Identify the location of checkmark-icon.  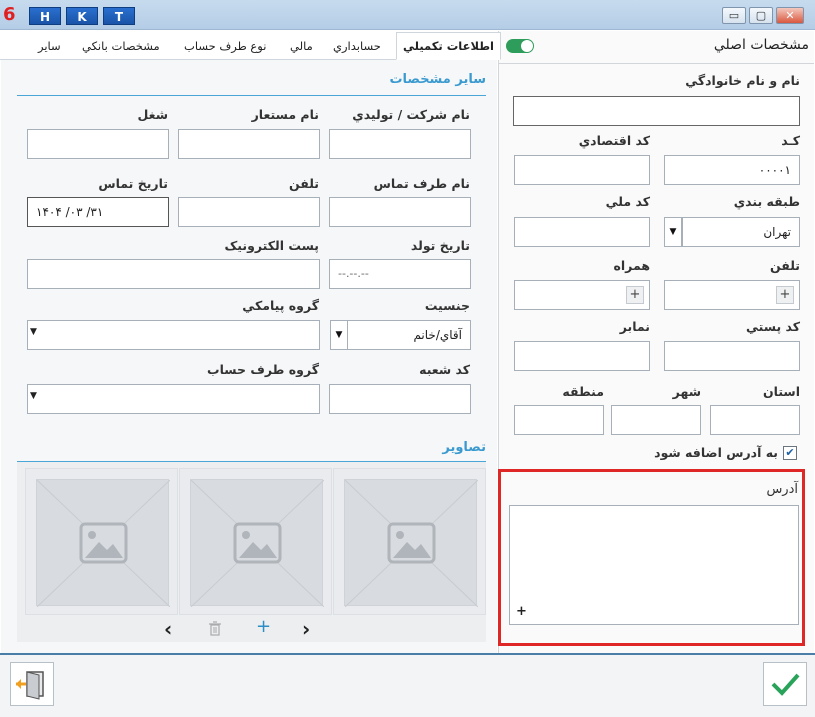
(785, 684).